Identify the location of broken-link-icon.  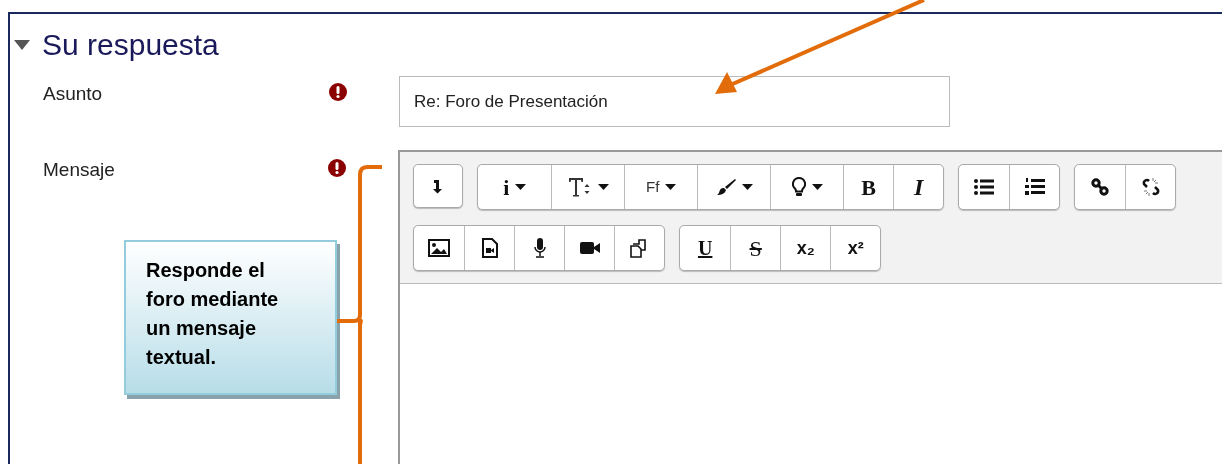
(1150, 187).